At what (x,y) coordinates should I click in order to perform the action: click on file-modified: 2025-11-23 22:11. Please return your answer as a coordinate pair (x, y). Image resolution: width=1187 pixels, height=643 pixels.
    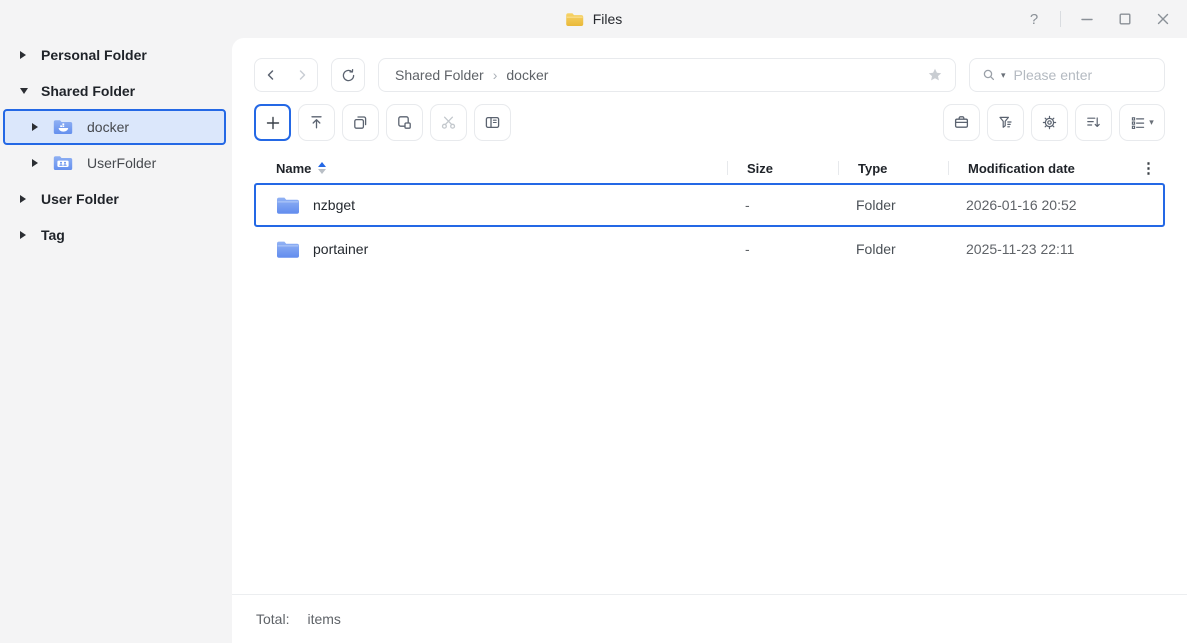
    Looking at the image, I should click on (1020, 249).